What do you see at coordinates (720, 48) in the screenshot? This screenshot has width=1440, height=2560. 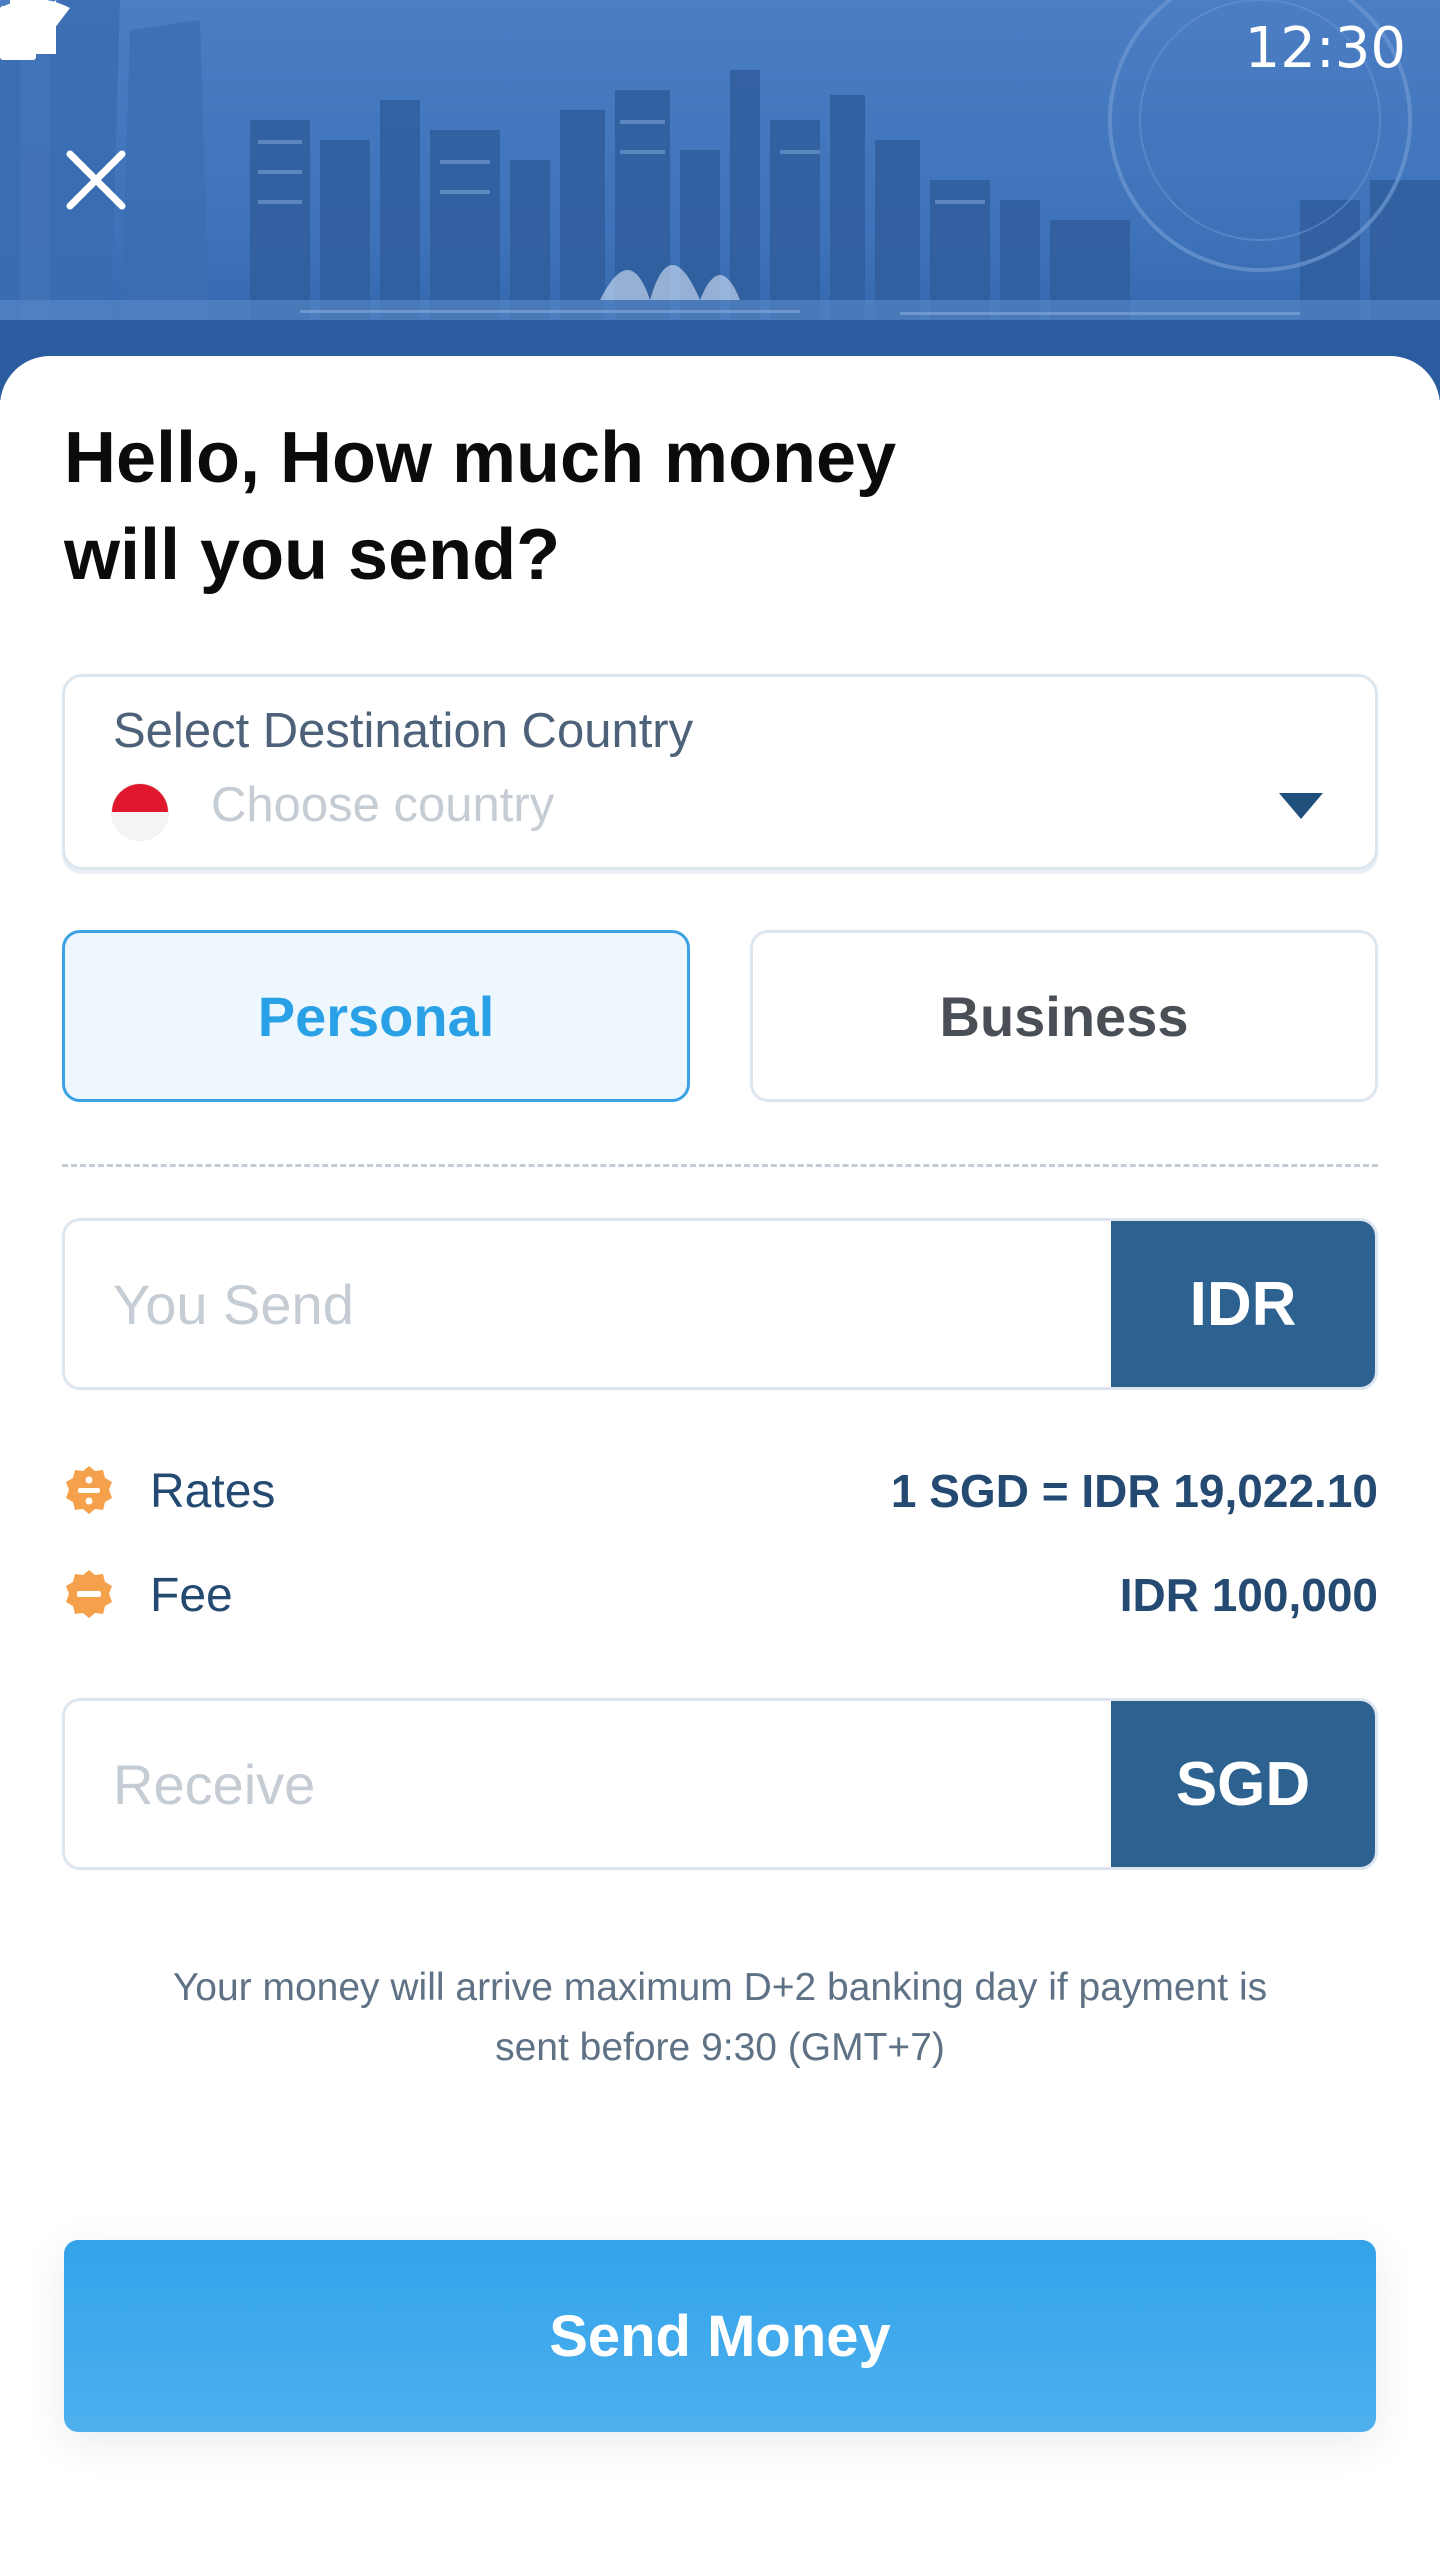 I see `status-bar: 12:30` at bounding box center [720, 48].